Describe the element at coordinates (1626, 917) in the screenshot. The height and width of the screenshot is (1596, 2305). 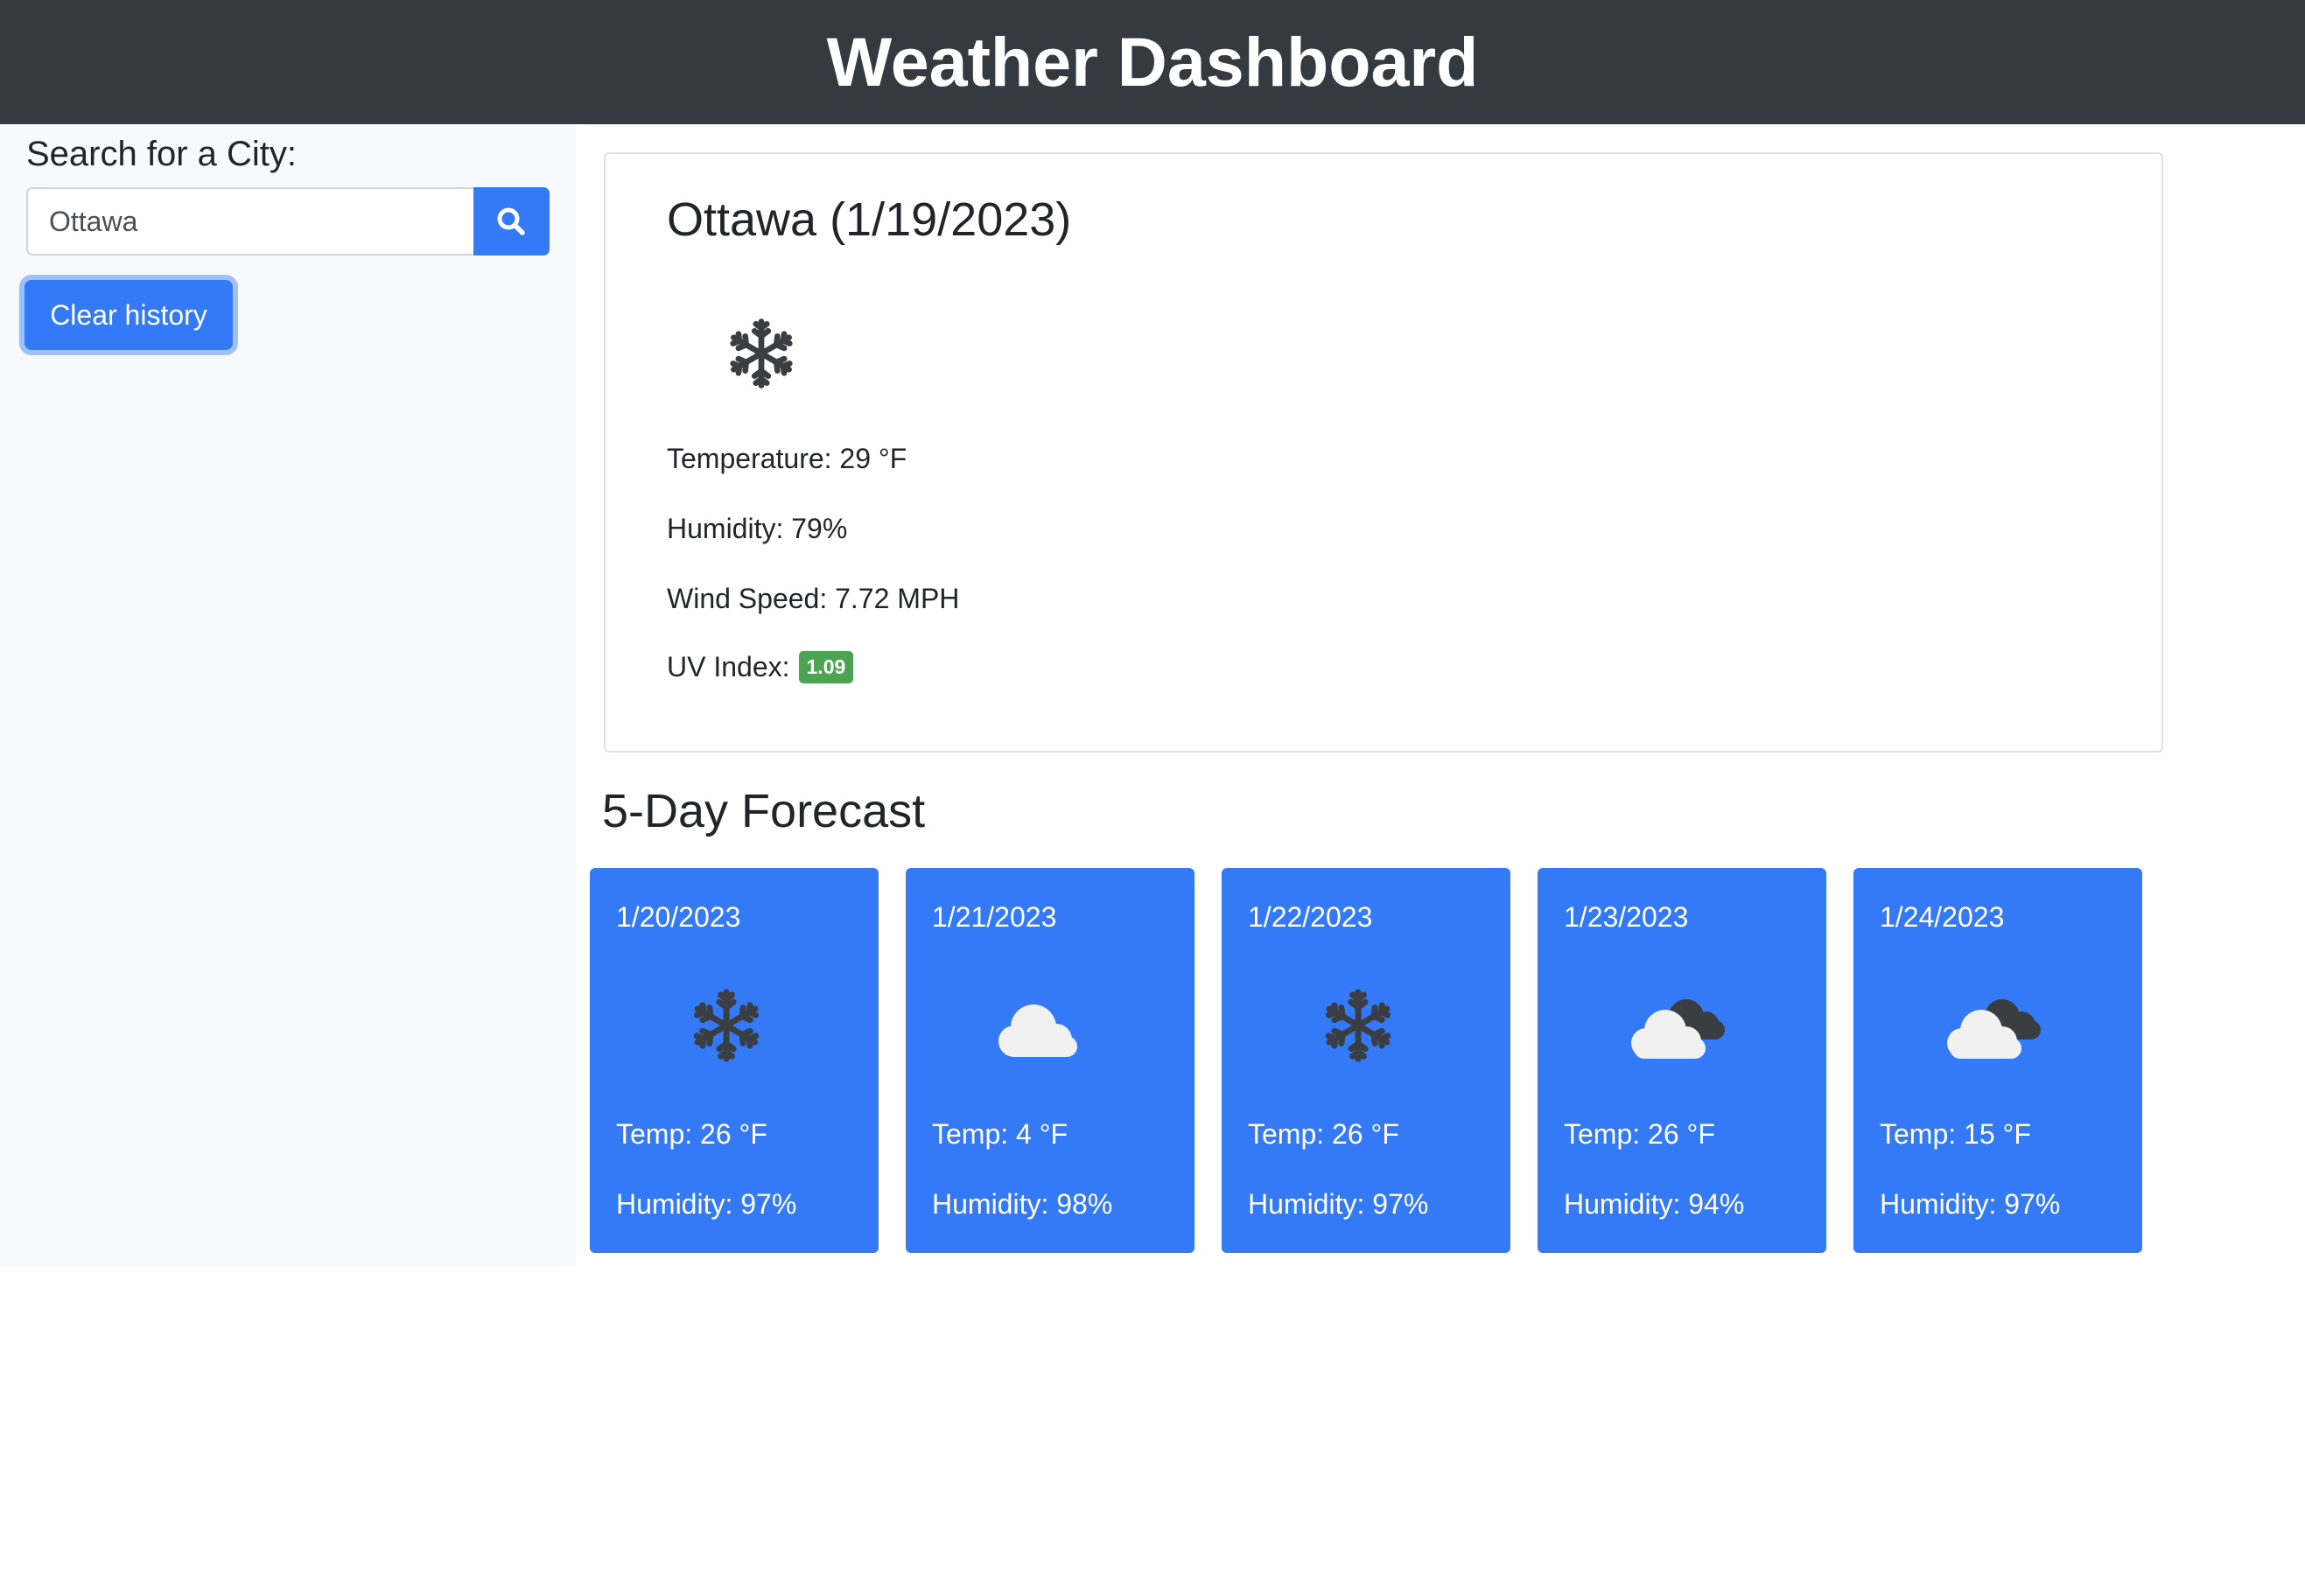
I see `forecast-date: 1/23/2023` at that location.